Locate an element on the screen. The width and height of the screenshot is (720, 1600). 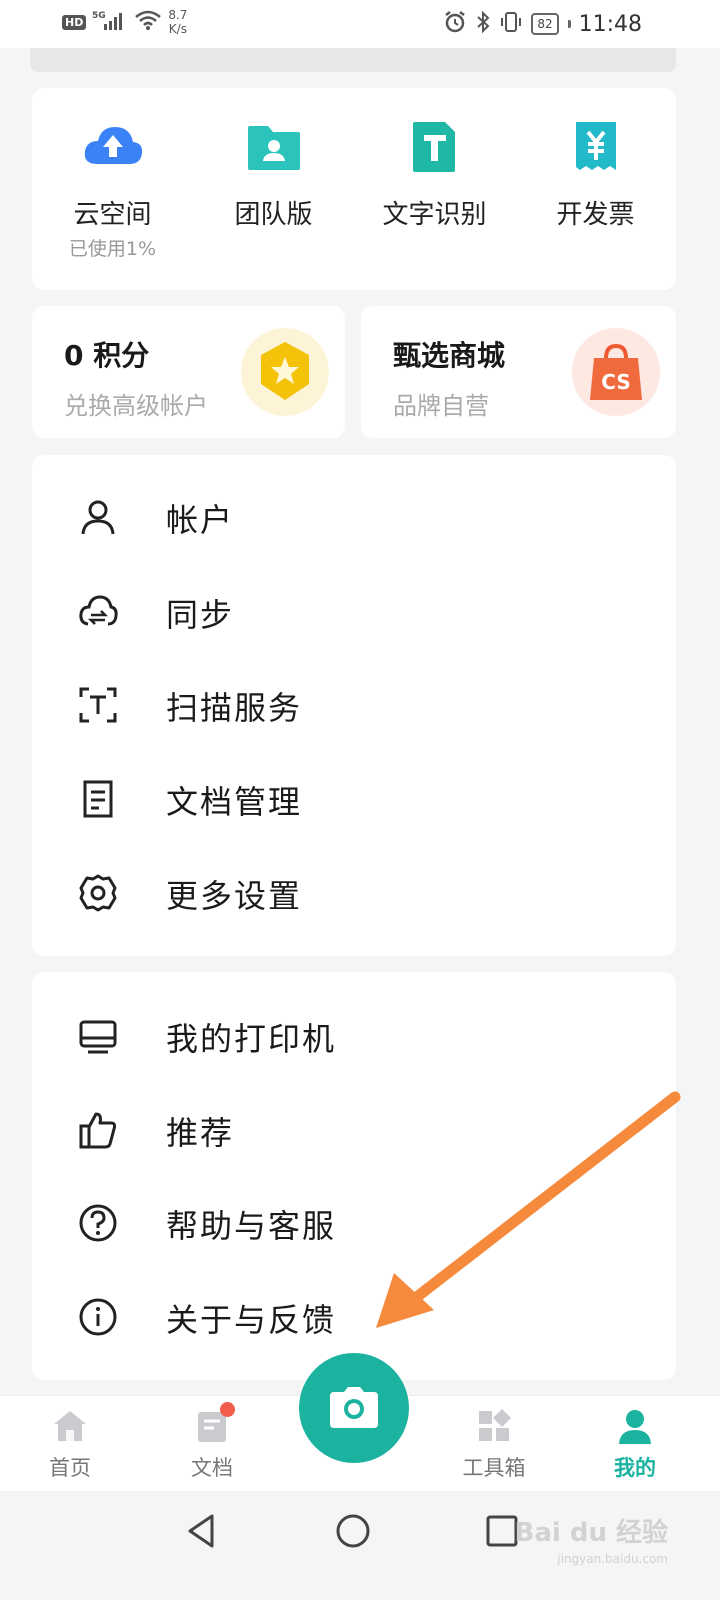
cellular-signal-icon: 5G is located at coordinates (110, 22).